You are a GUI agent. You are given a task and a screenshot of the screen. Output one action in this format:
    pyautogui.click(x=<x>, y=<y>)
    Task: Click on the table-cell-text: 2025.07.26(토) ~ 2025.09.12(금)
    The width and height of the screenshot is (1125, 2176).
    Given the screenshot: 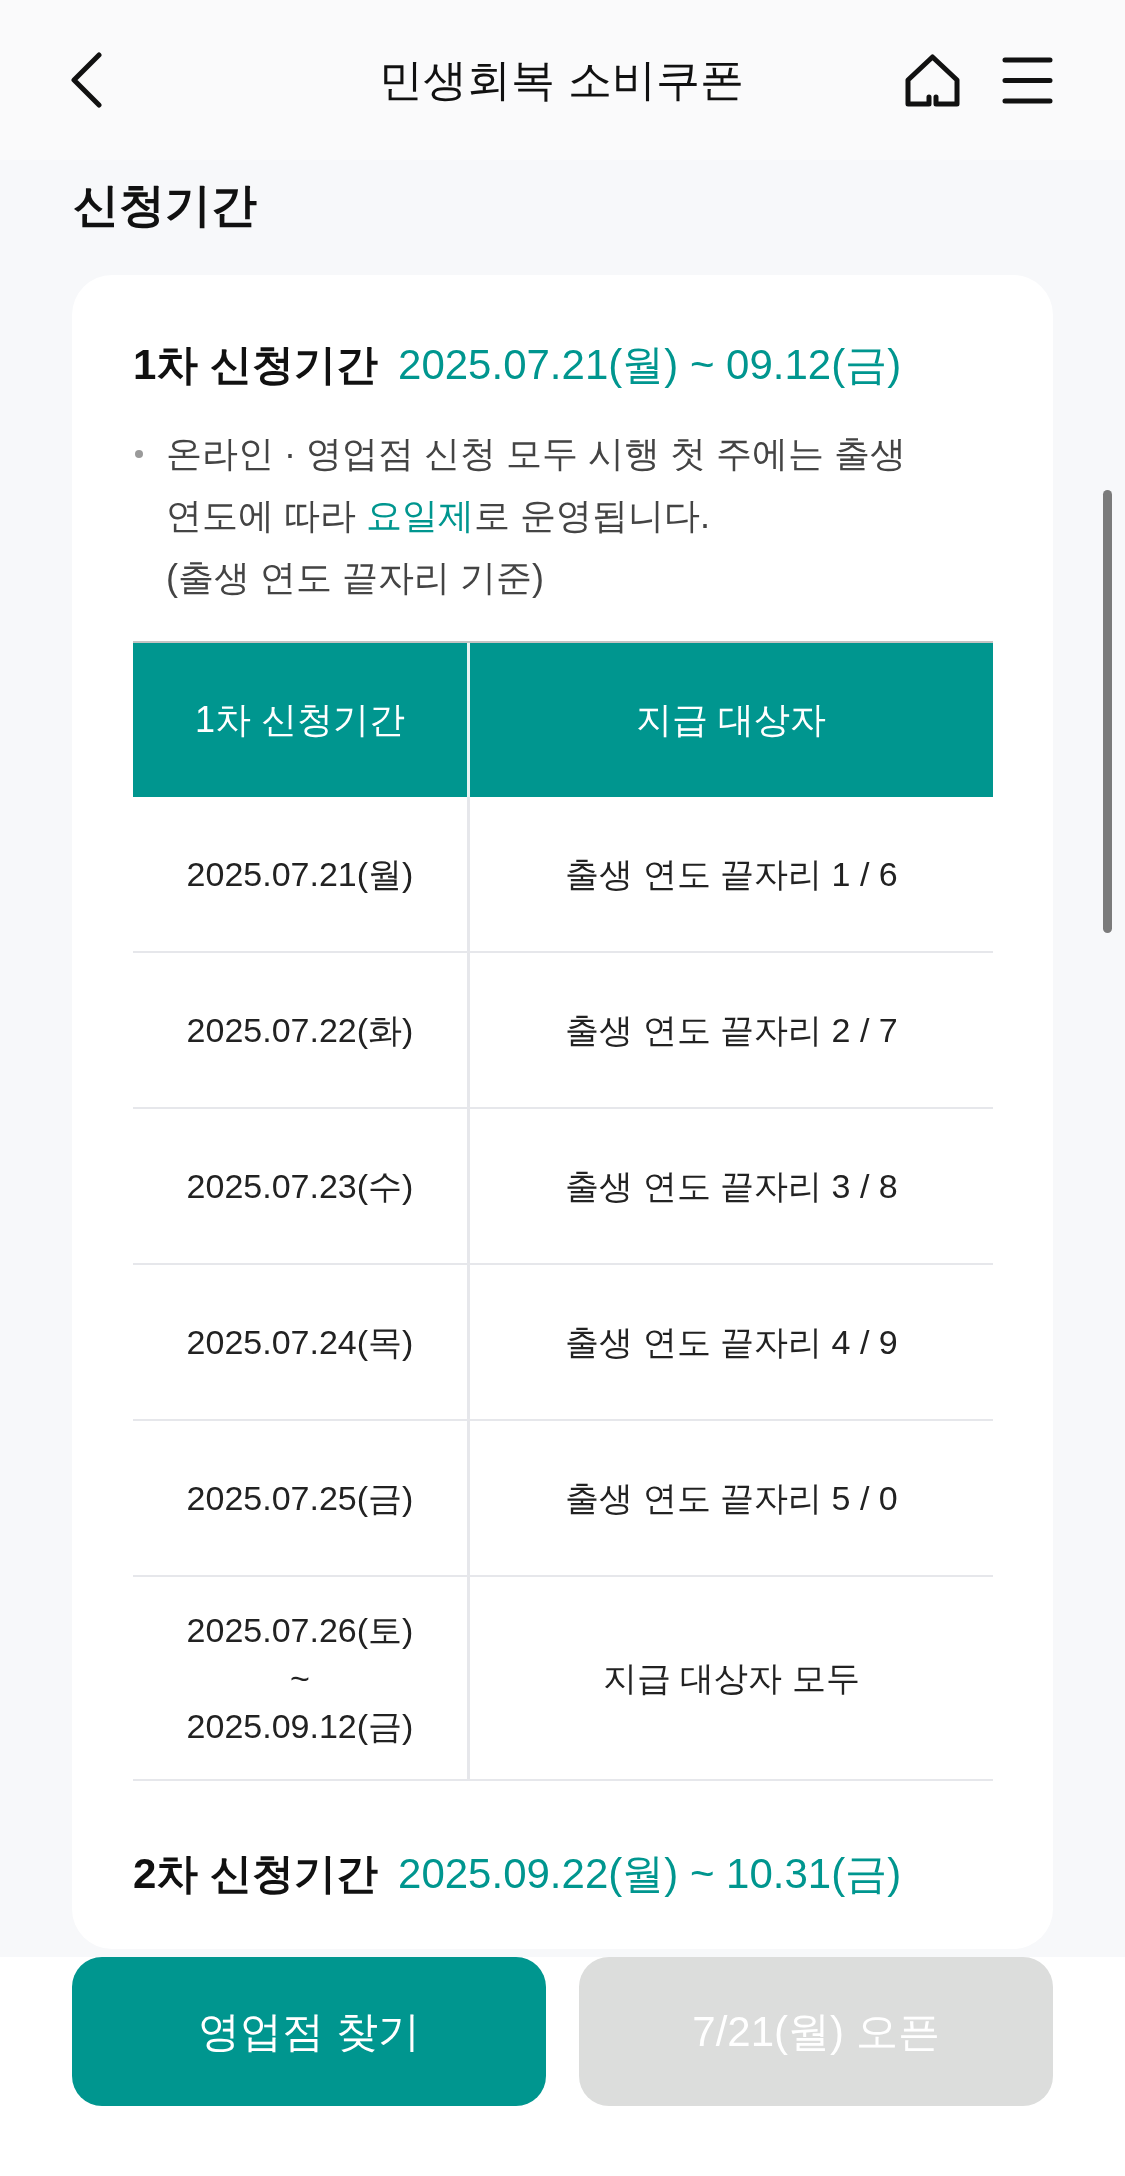 What is the action you would take?
    pyautogui.click(x=300, y=1678)
    